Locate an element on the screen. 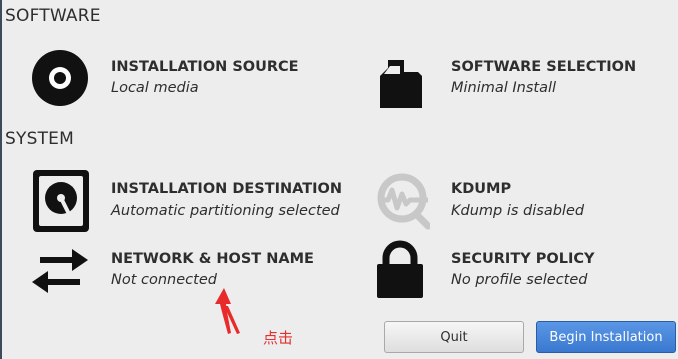 The height and width of the screenshot is (359, 678). hard-disk-icon is located at coordinates (61, 201).